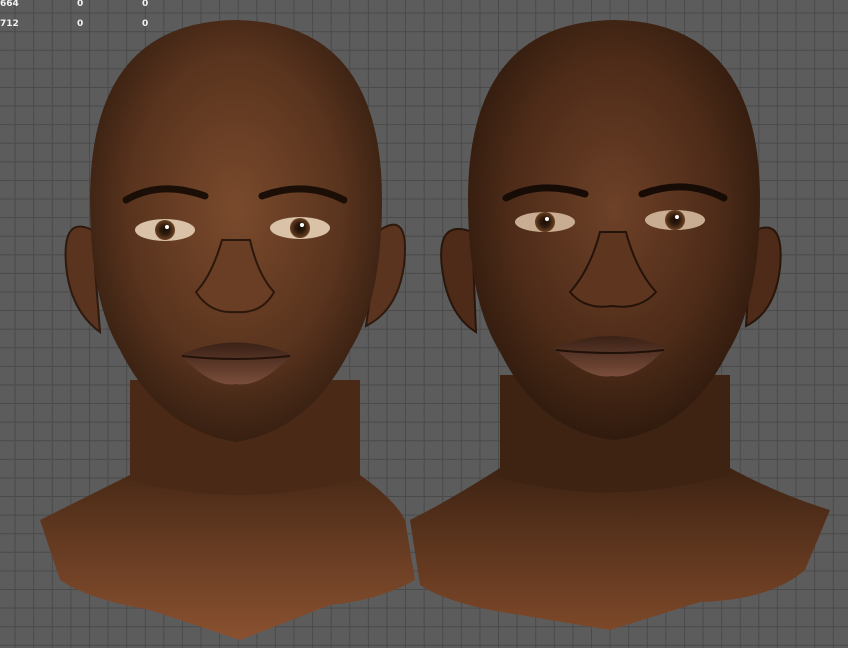  What do you see at coordinates (9, 4) in the screenshot?
I see `stats-value: 664` at bounding box center [9, 4].